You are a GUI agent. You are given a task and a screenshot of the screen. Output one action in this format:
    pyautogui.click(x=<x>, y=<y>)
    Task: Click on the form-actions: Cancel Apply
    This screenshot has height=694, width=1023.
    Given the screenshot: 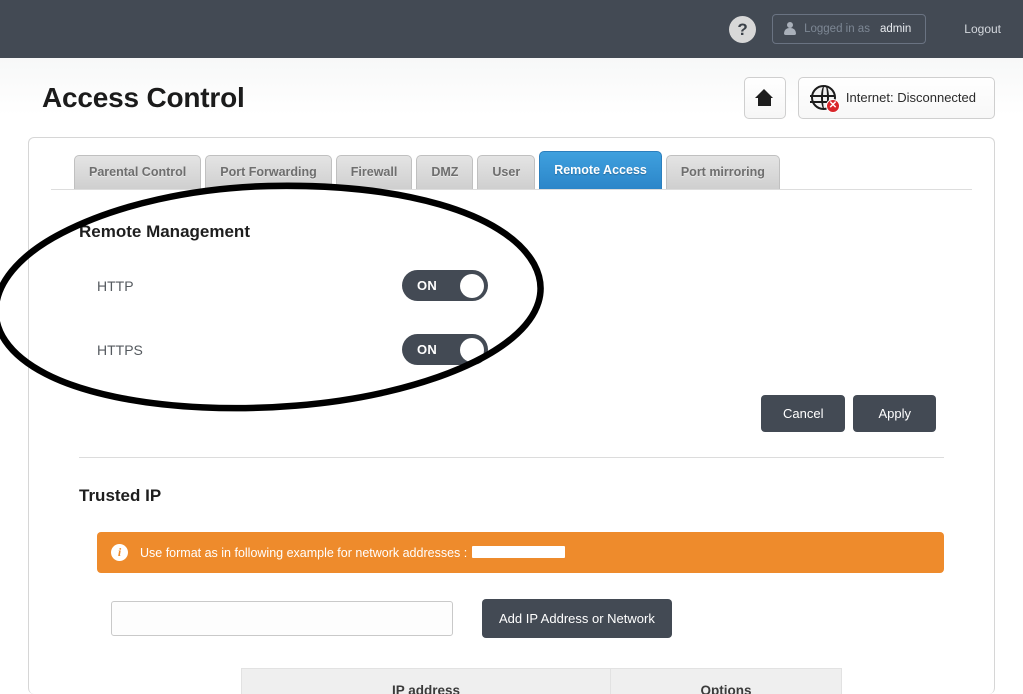 What is the action you would take?
    pyautogui.click(x=511, y=413)
    